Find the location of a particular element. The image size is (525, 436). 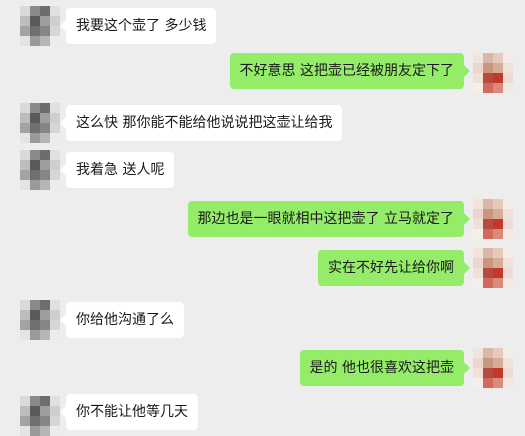

message-bubble: 这么快 那你能不能给他说说把这壶让给我 is located at coordinates (201, 123).